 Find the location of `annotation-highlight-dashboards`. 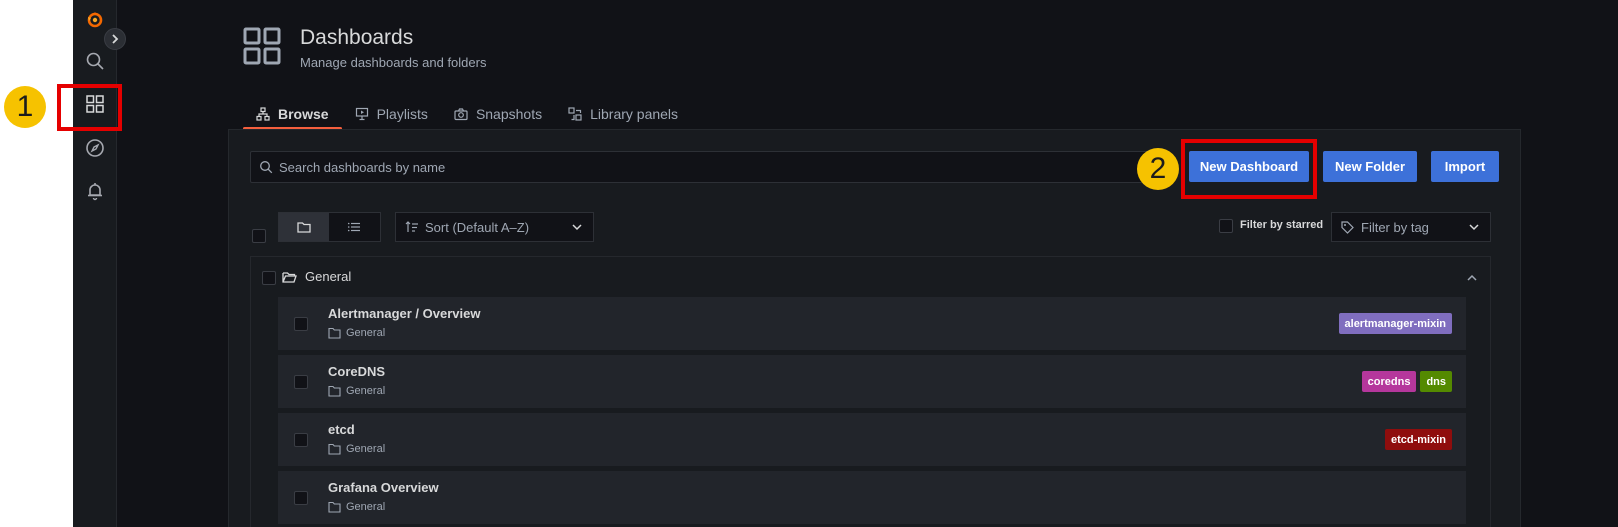

annotation-highlight-dashboards is located at coordinates (89, 107).